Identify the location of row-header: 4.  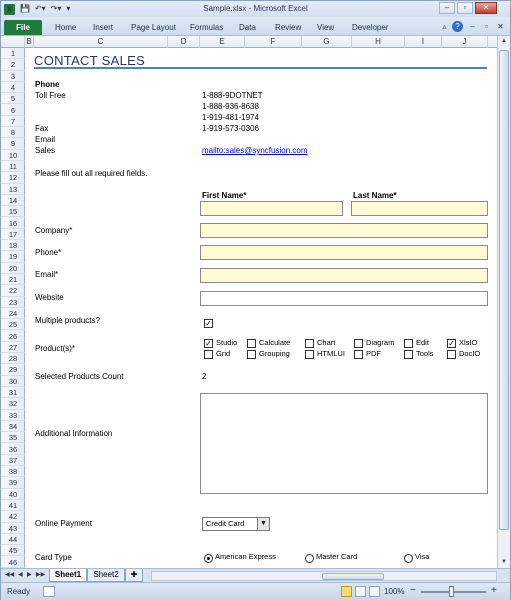
(13, 88).